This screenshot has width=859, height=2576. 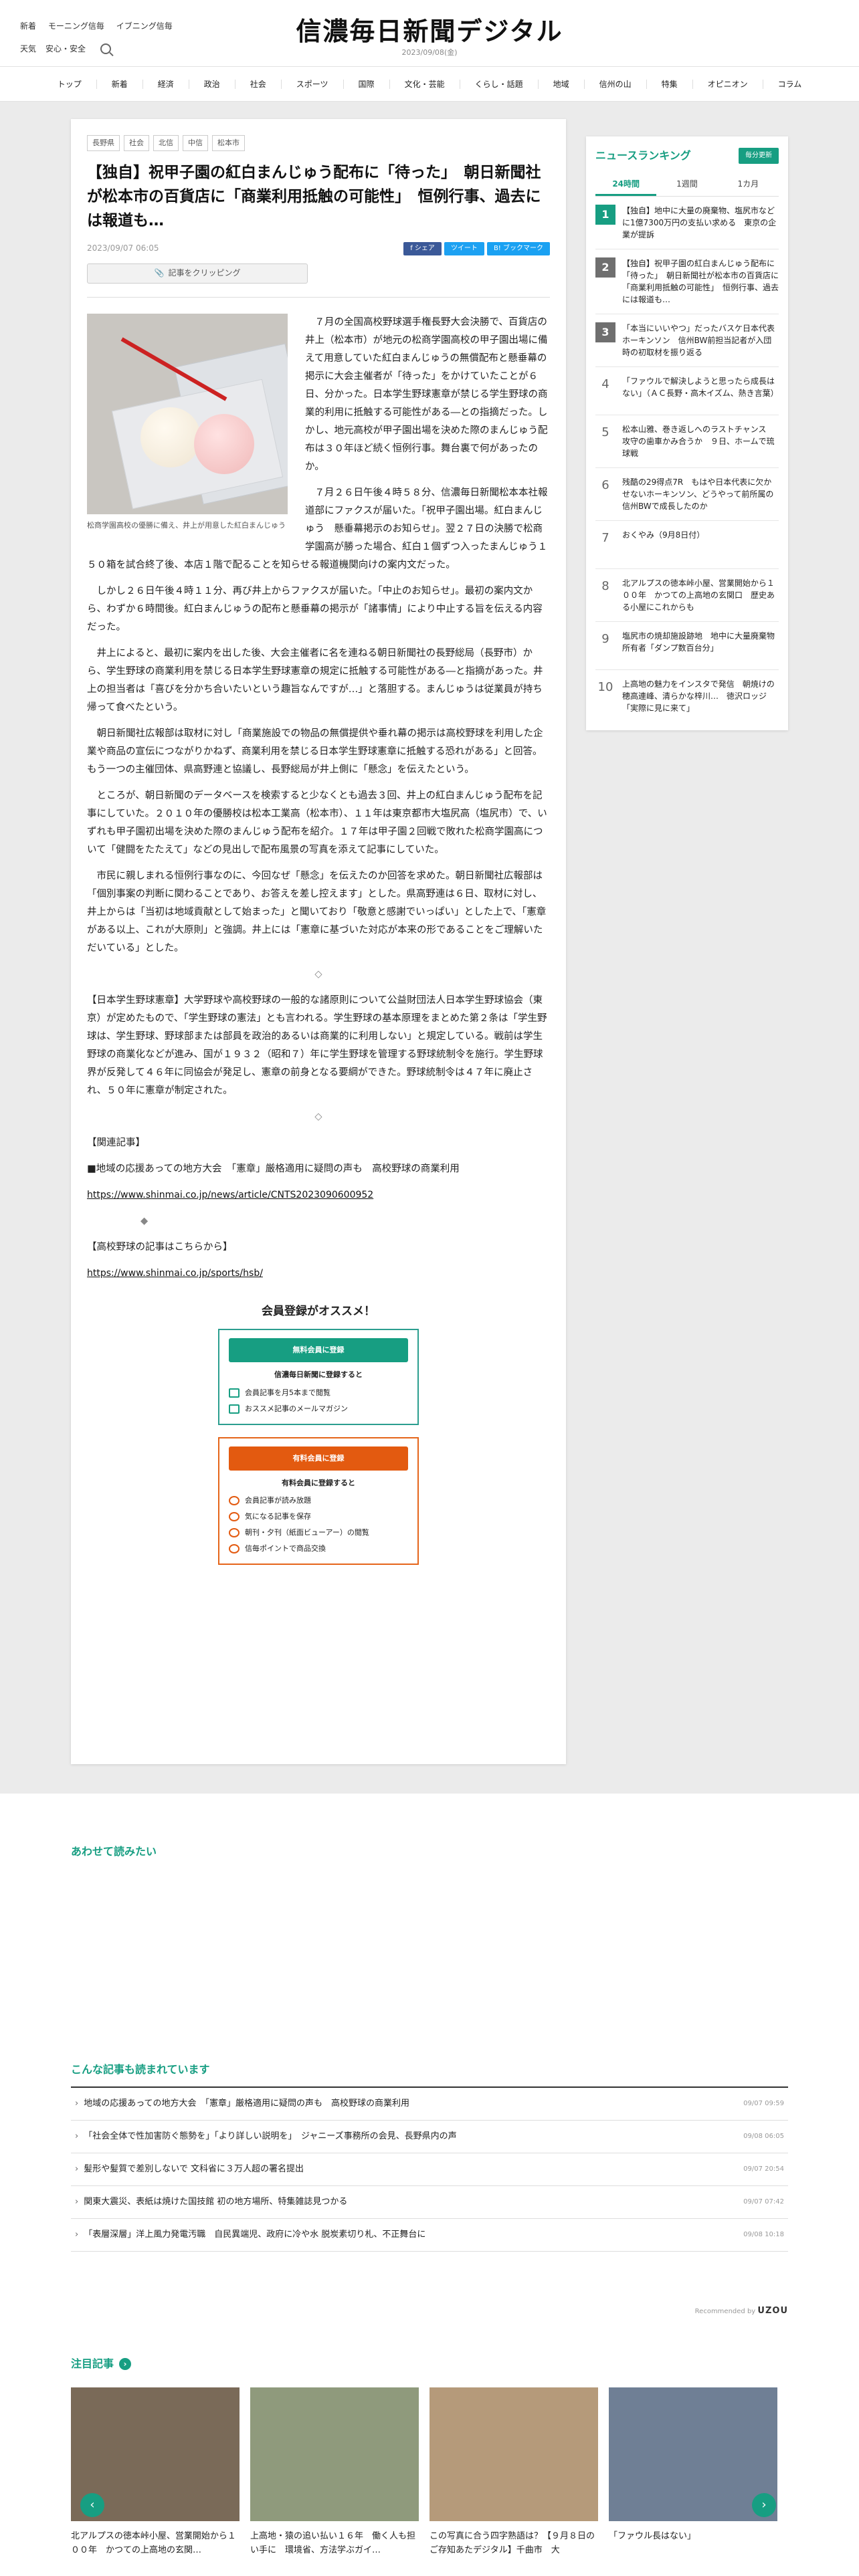 What do you see at coordinates (318, 1311) in the screenshot?
I see `register-title: 会員登録がオススメ！` at bounding box center [318, 1311].